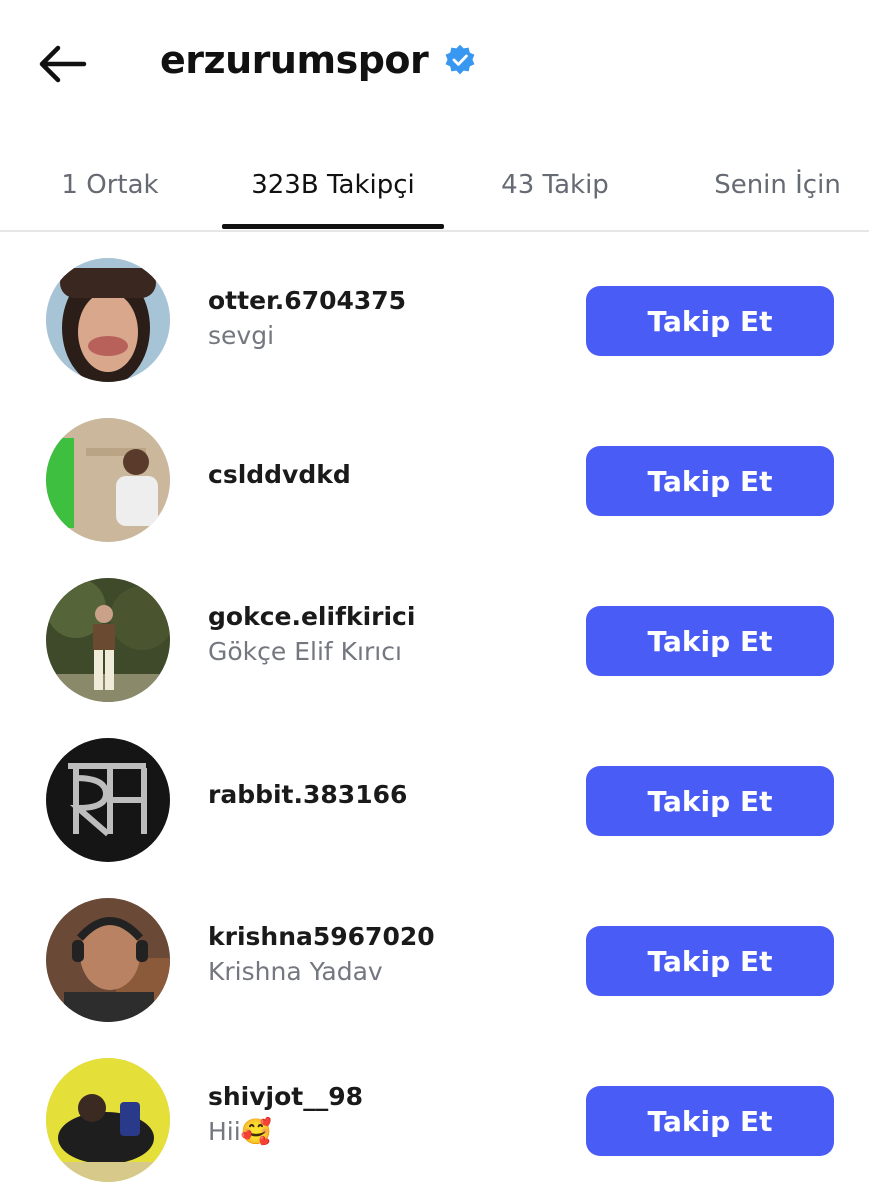  Describe the element at coordinates (307, 300) in the screenshot. I see `username: otter.6704375` at that location.